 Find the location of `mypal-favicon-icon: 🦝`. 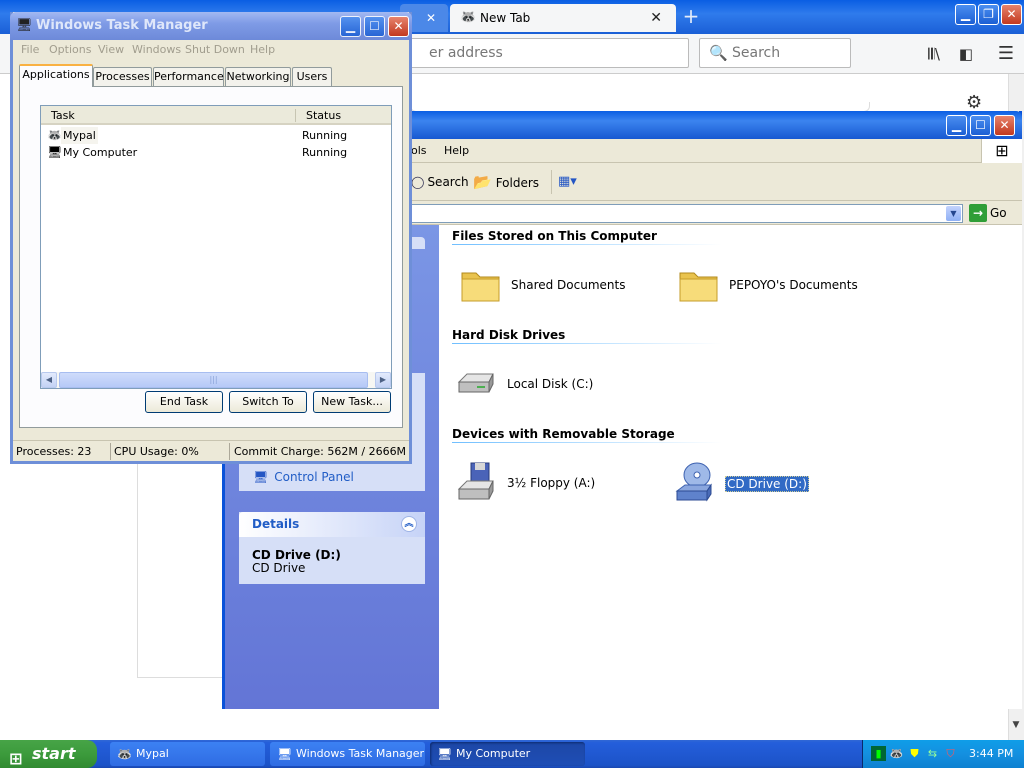

mypal-favicon-icon: 🦝 is located at coordinates (468, 17).